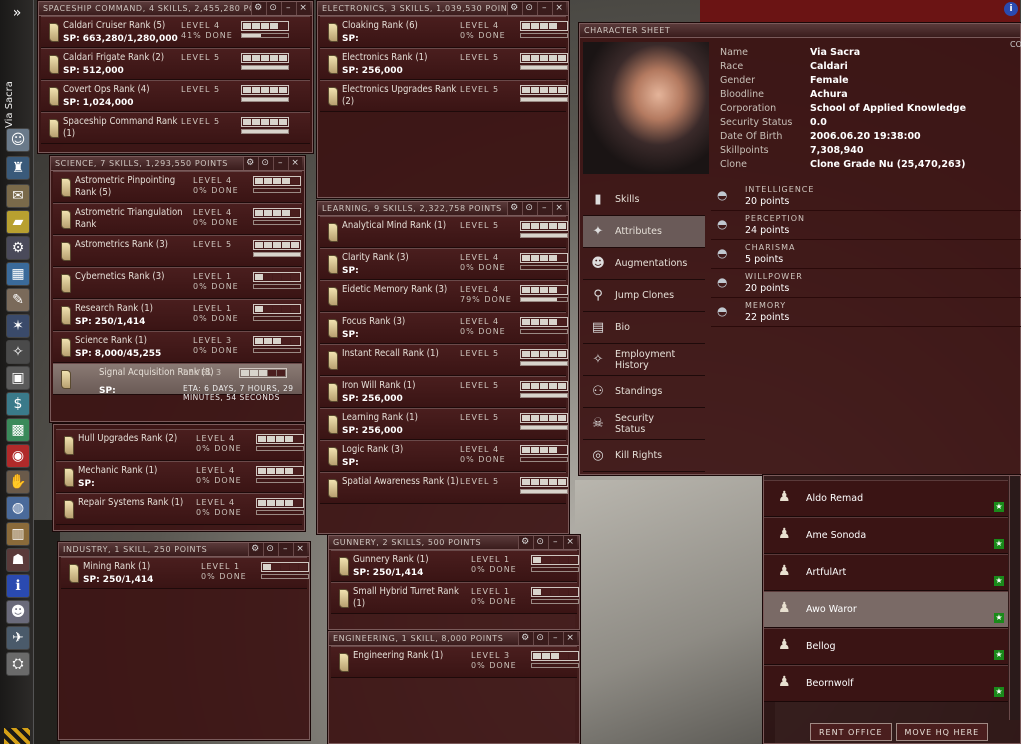 Image resolution: width=1021 pixels, height=744 pixels. Describe the element at coordinates (444, 456) in the screenshot. I see `skill-row: Logic Rank (3) SP: LEVEL 4 0% DONE` at that location.